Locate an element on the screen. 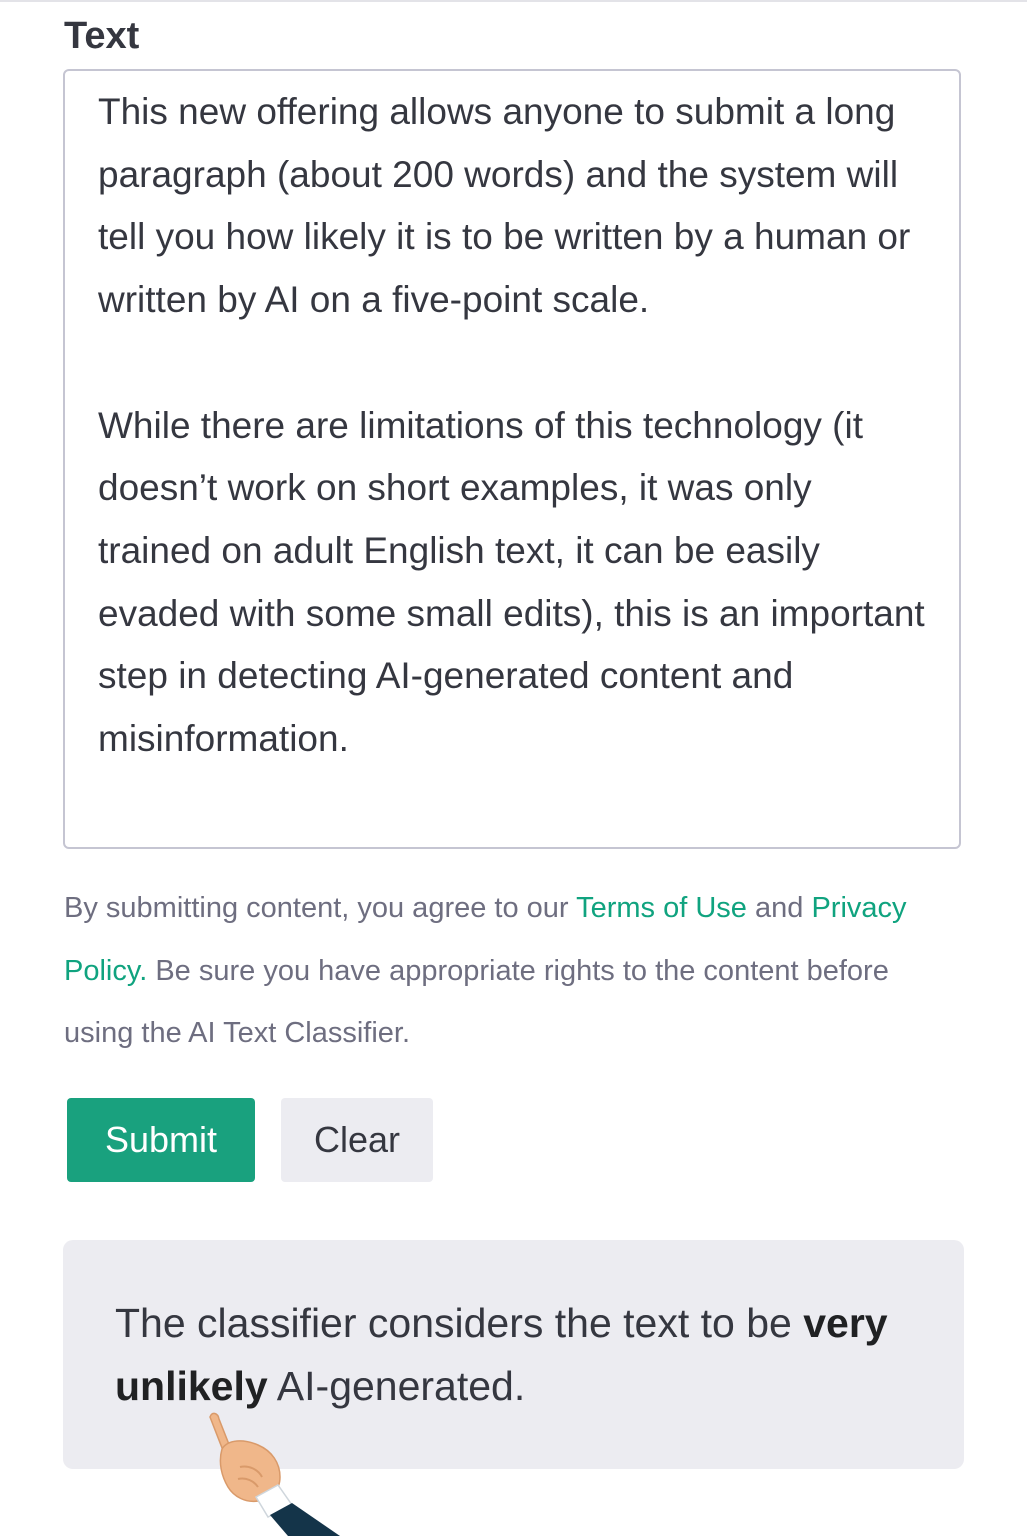 The height and width of the screenshot is (1536, 1027). submit-button: Submit is located at coordinates (161, 1140).